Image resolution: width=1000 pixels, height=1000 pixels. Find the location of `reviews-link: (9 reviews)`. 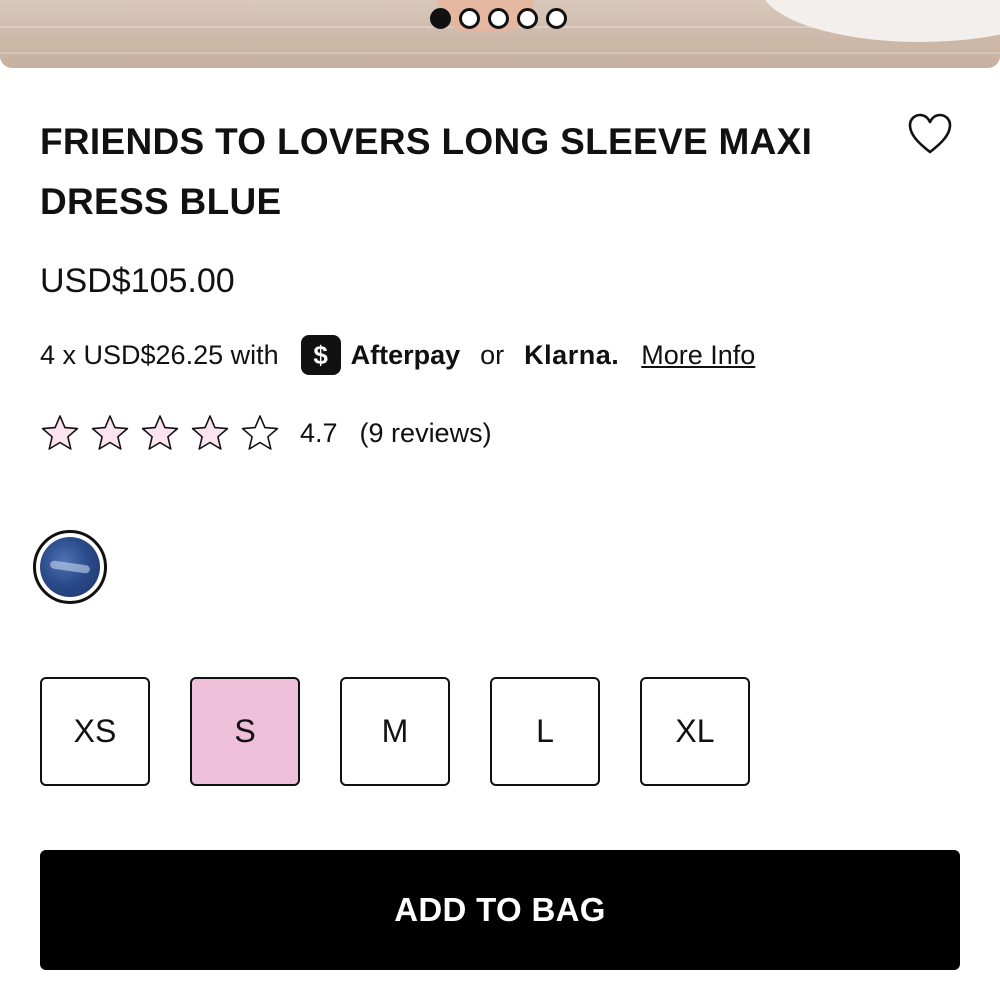

reviews-link: (9 reviews) is located at coordinates (426, 433).